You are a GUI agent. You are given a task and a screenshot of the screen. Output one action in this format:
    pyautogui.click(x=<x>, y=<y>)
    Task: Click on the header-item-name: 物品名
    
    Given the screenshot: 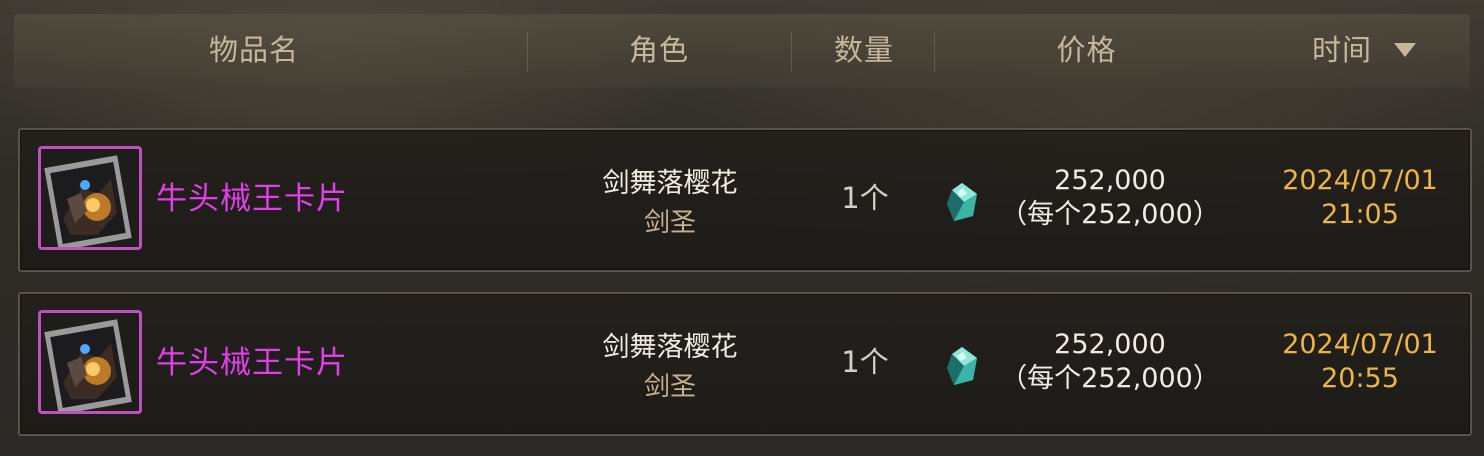 What is the action you would take?
    pyautogui.click(x=254, y=51)
    